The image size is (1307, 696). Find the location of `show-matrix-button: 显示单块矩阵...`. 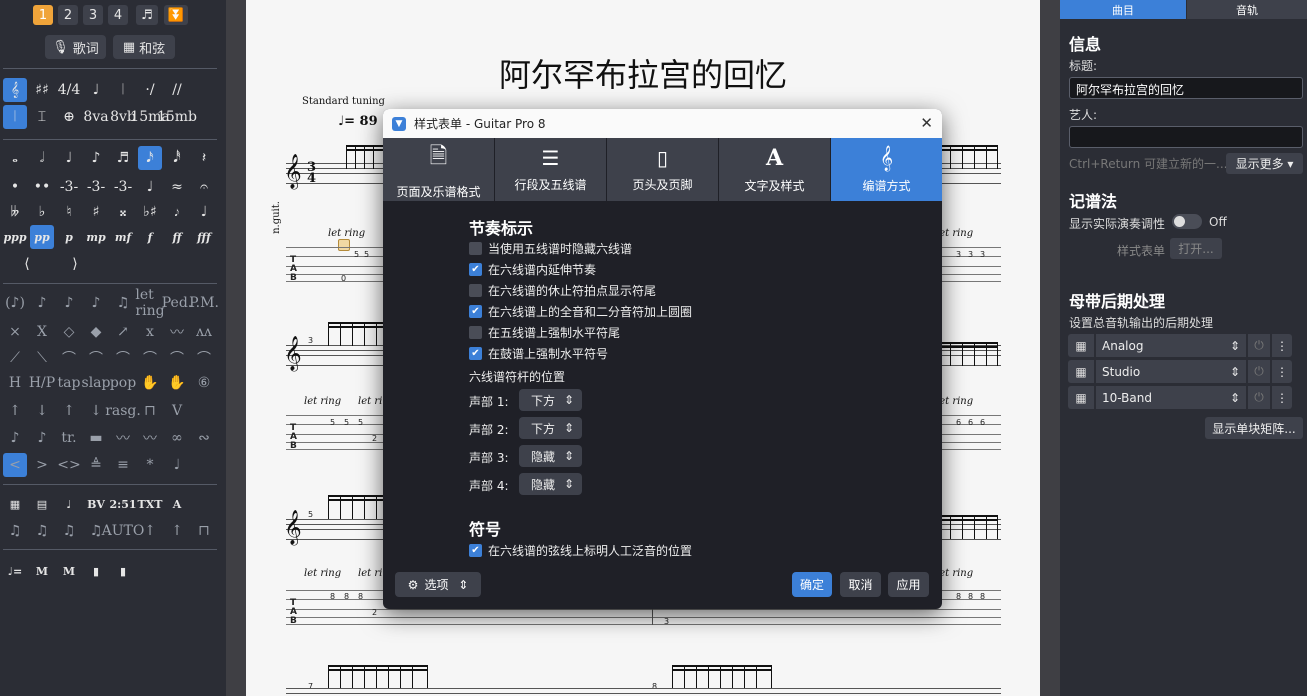

show-matrix-button: 显示单块矩阵... is located at coordinates (1254, 428).